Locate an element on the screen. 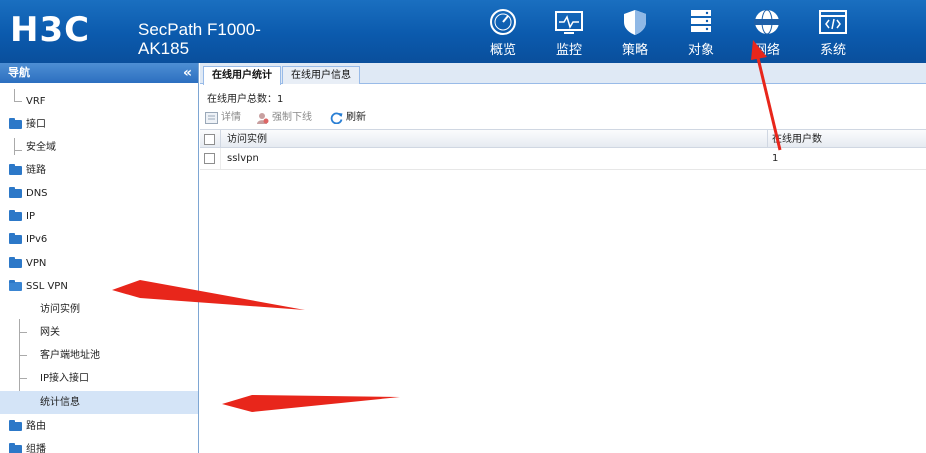 The height and width of the screenshot is (453, 926). sidebar-item-label: 客户端地址池 is located at coordinates (70, 355).